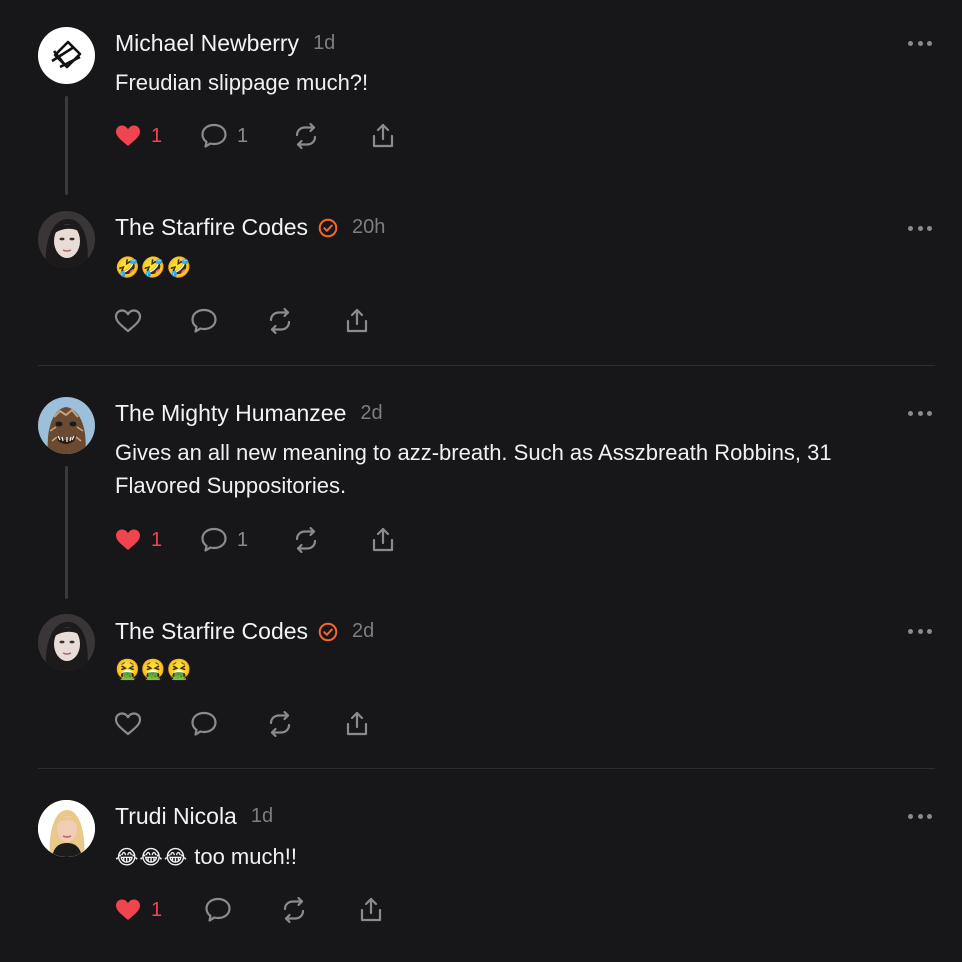 Image resolution: width=962 pixels, height=962 pixels. Describe the element at coordinates (369, 227) in the screenshot. I see `timestamp: 20h` at that location.